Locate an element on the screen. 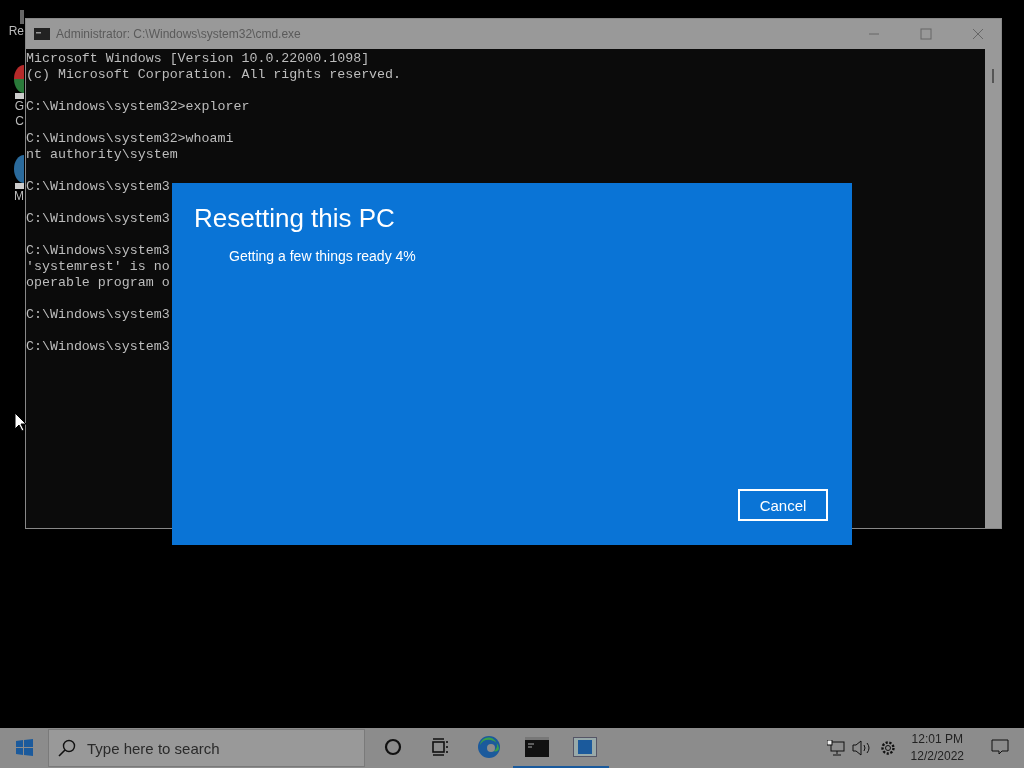 This screenshot has width=1024, height=768. time-text: 12:01 PM is located at coordinates (937, 739).